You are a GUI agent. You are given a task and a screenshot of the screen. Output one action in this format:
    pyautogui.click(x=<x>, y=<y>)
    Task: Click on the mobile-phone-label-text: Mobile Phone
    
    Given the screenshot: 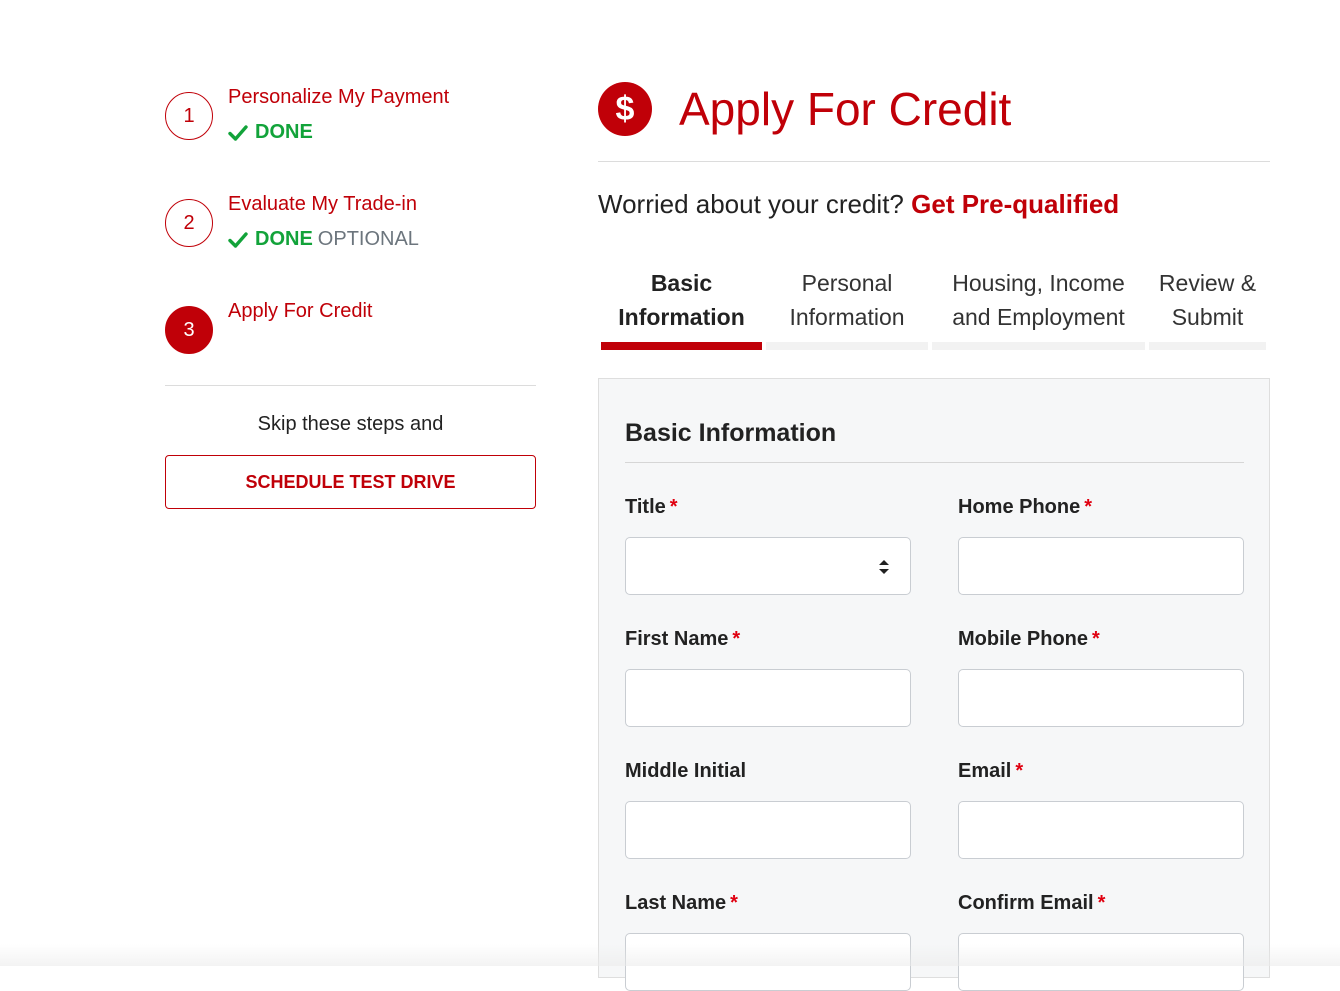 What is the action you would take?
    pyautogui.click(x=1023, y=639)
    